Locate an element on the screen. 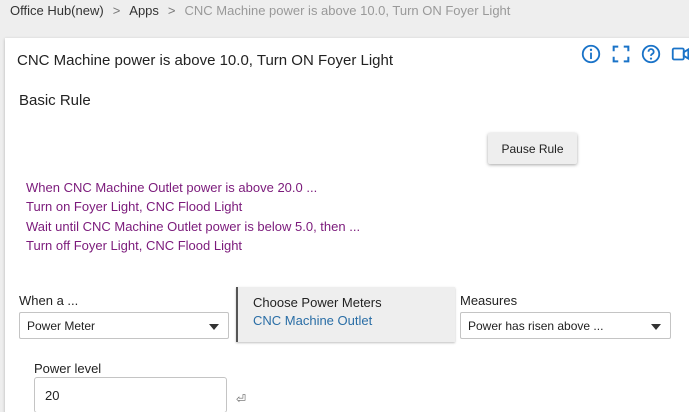 The width and height of the screenshot is (689, 412). fullscreen-icon is located at coordinates (621, 54).